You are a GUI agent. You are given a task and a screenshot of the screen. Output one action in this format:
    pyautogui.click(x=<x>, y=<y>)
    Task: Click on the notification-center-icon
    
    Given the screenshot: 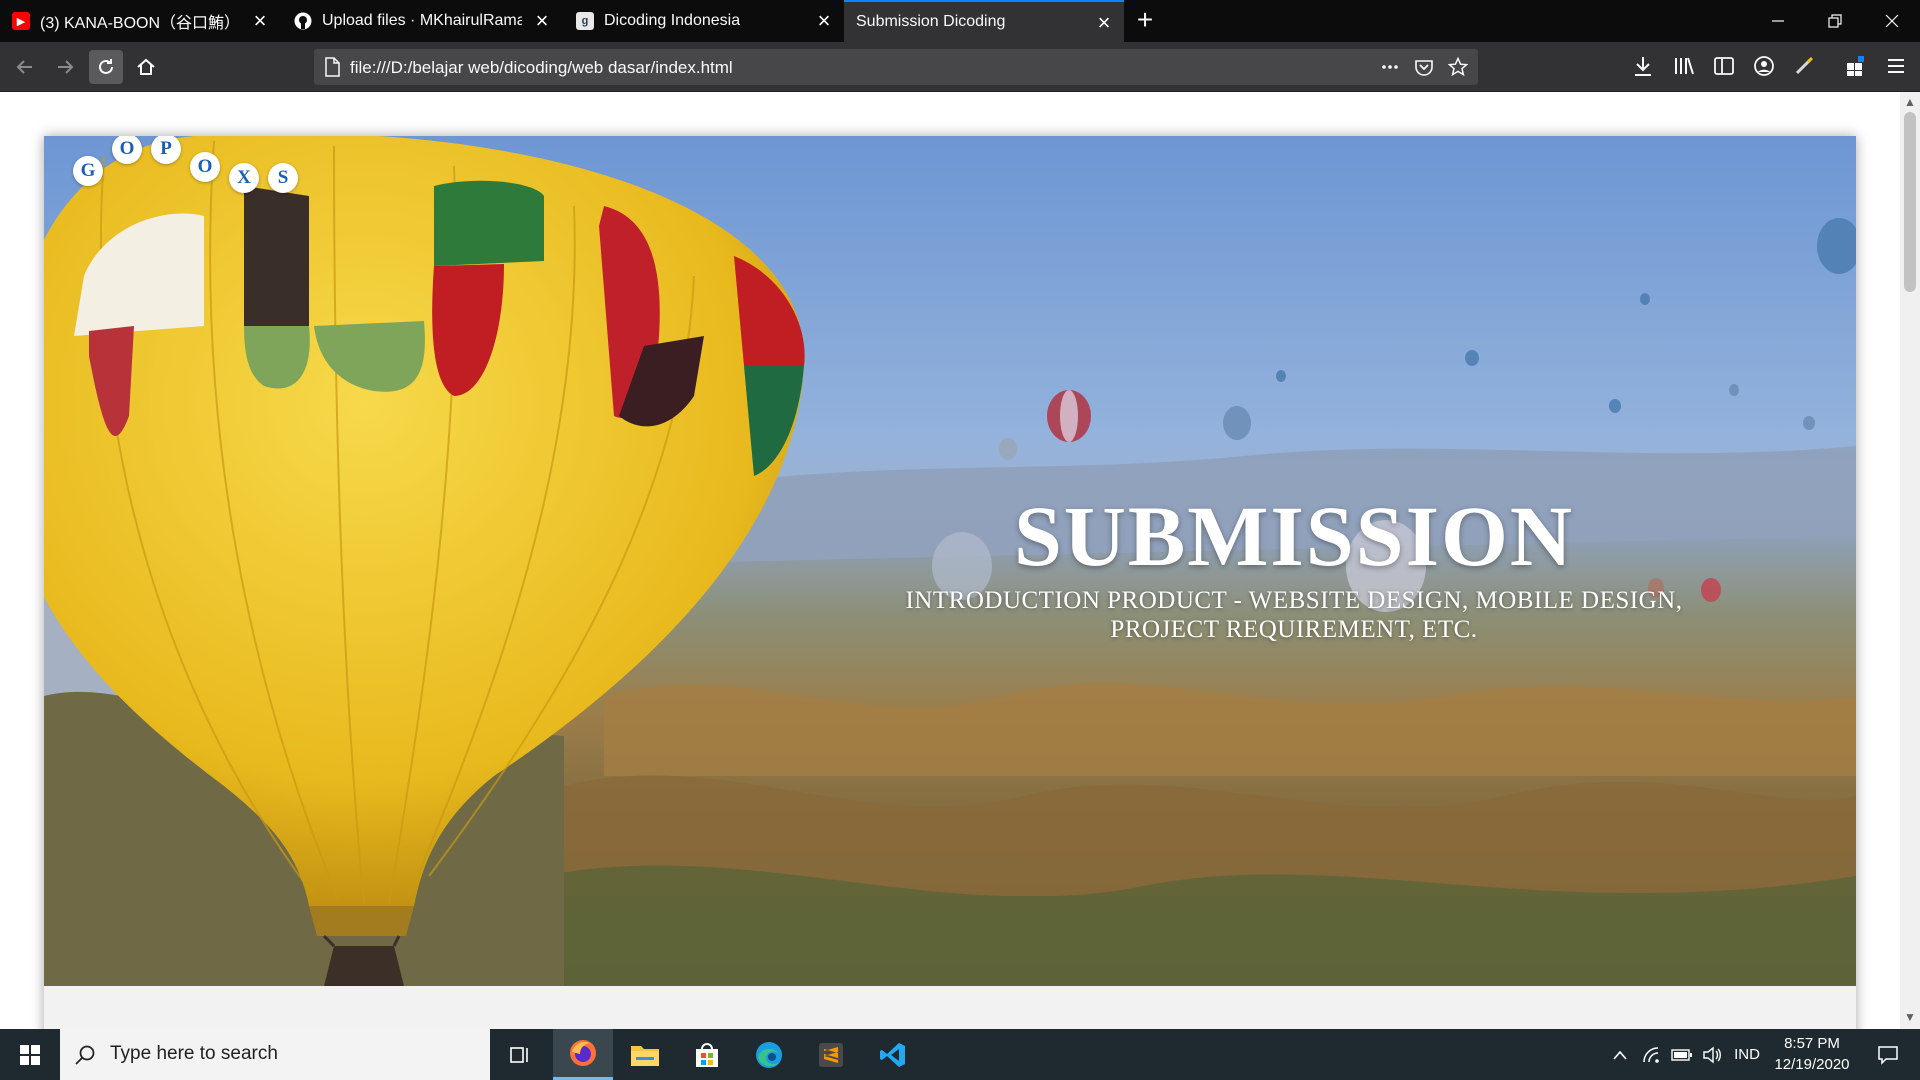 What is the action you would take?
    pyautogui.click(x=1888, y=1054)
    